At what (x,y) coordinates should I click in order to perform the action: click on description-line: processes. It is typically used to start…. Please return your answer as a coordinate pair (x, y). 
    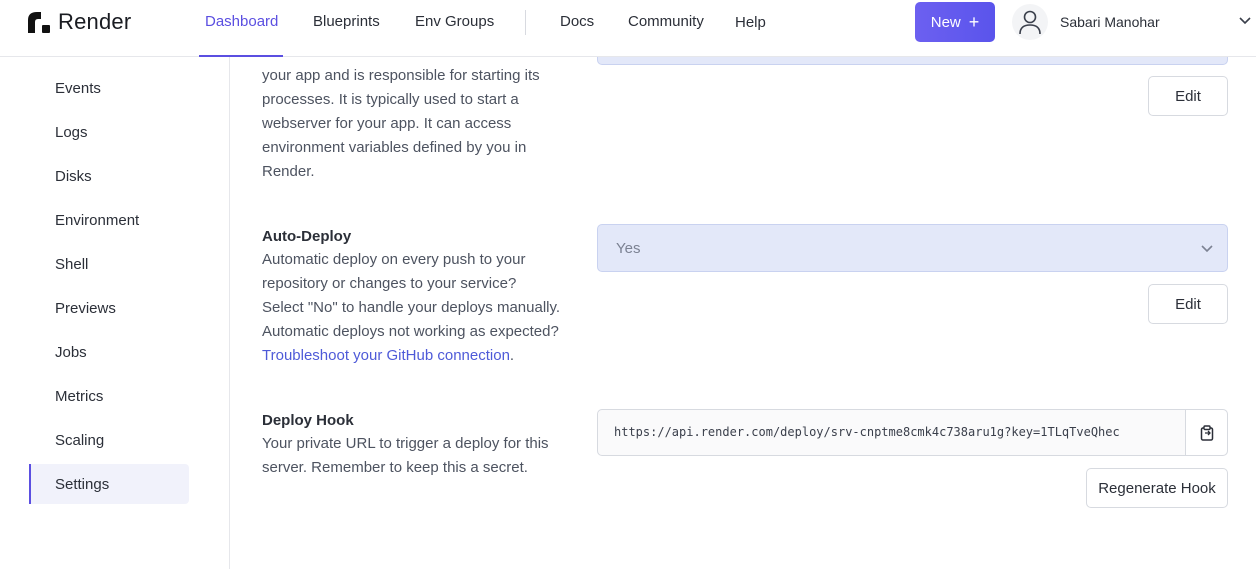
    Looking at the image, I should click on (390, 99).